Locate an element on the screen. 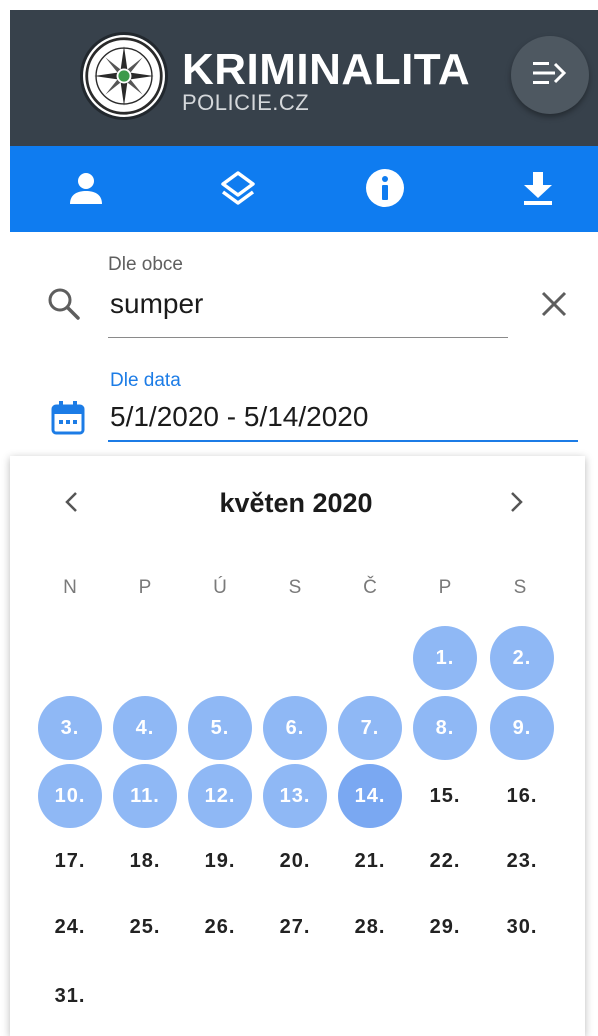  calendar-day: 10. is located at coordinates (70, 796).